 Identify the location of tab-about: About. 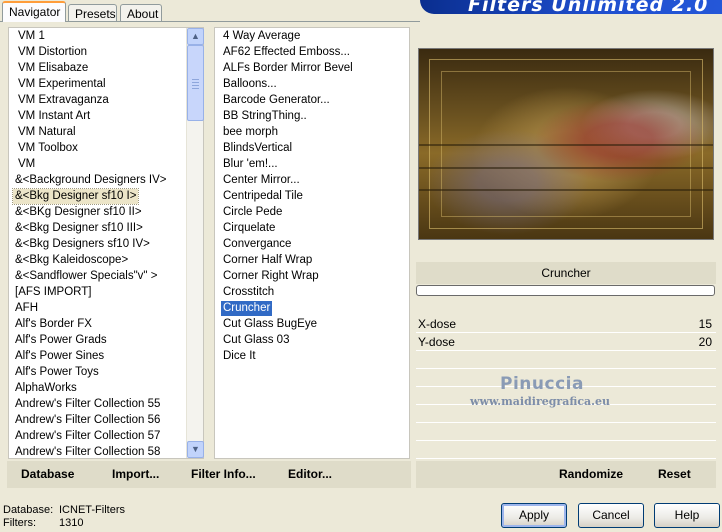
(141, 13).